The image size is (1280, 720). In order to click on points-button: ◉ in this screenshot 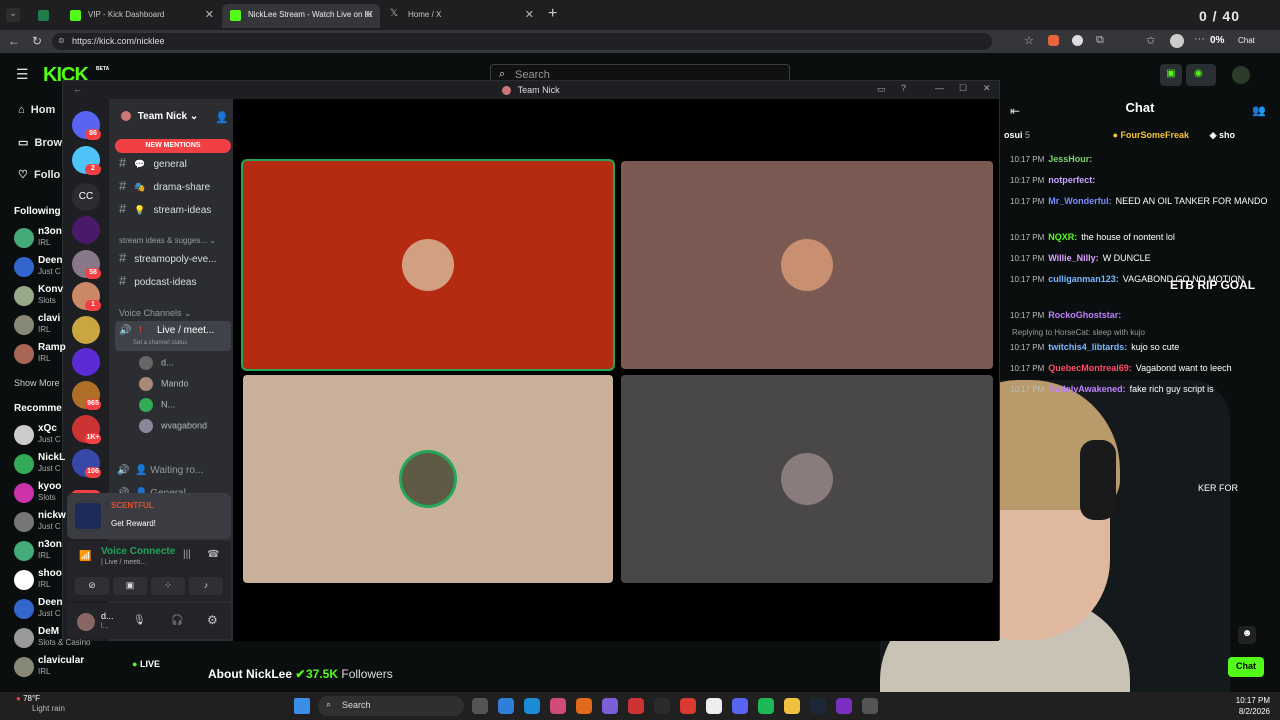, I will do `click(1201, 75)`.